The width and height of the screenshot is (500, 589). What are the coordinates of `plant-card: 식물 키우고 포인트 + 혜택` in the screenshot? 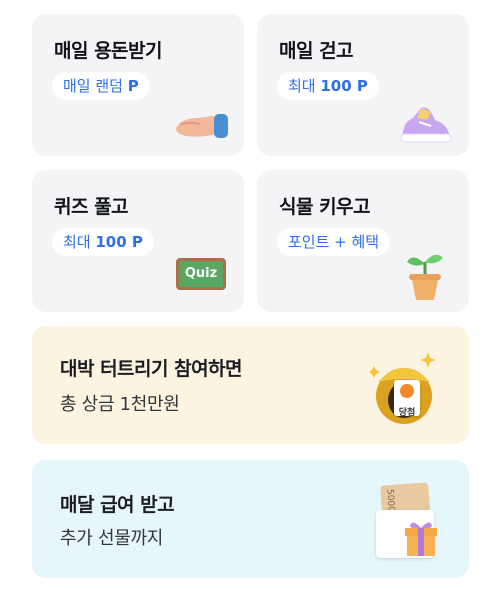 It's located at (363, 241).